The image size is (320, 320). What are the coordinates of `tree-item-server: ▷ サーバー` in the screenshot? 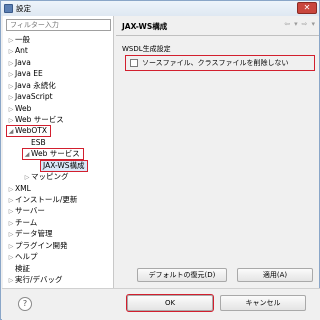 It's located at (26, 211).